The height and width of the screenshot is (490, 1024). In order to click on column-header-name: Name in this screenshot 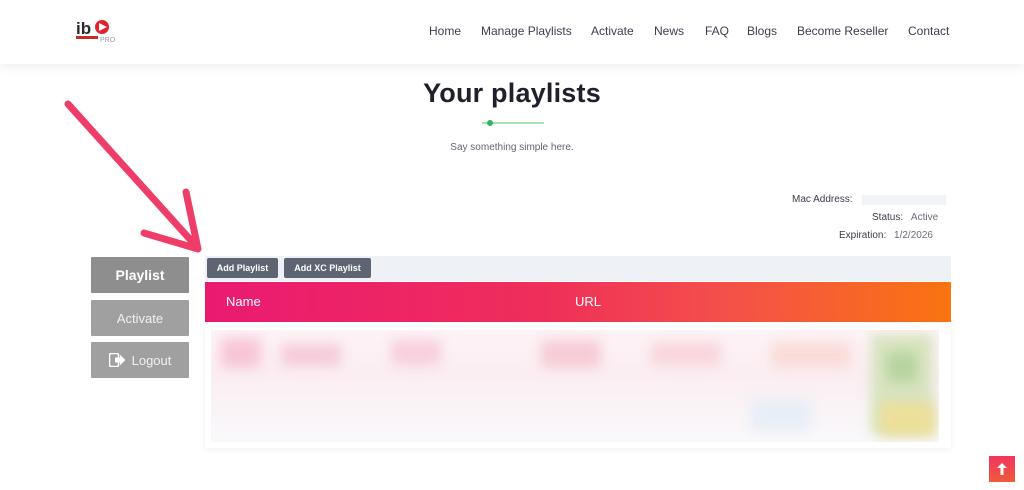, I will do `click(243, 301)`.